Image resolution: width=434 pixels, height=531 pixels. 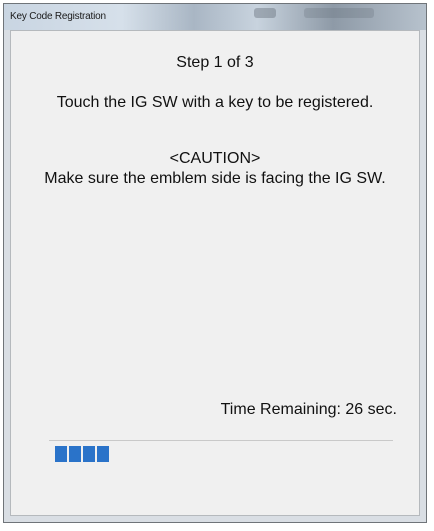 I want to click on progress-bar-fill, so click(x=82, y=454).